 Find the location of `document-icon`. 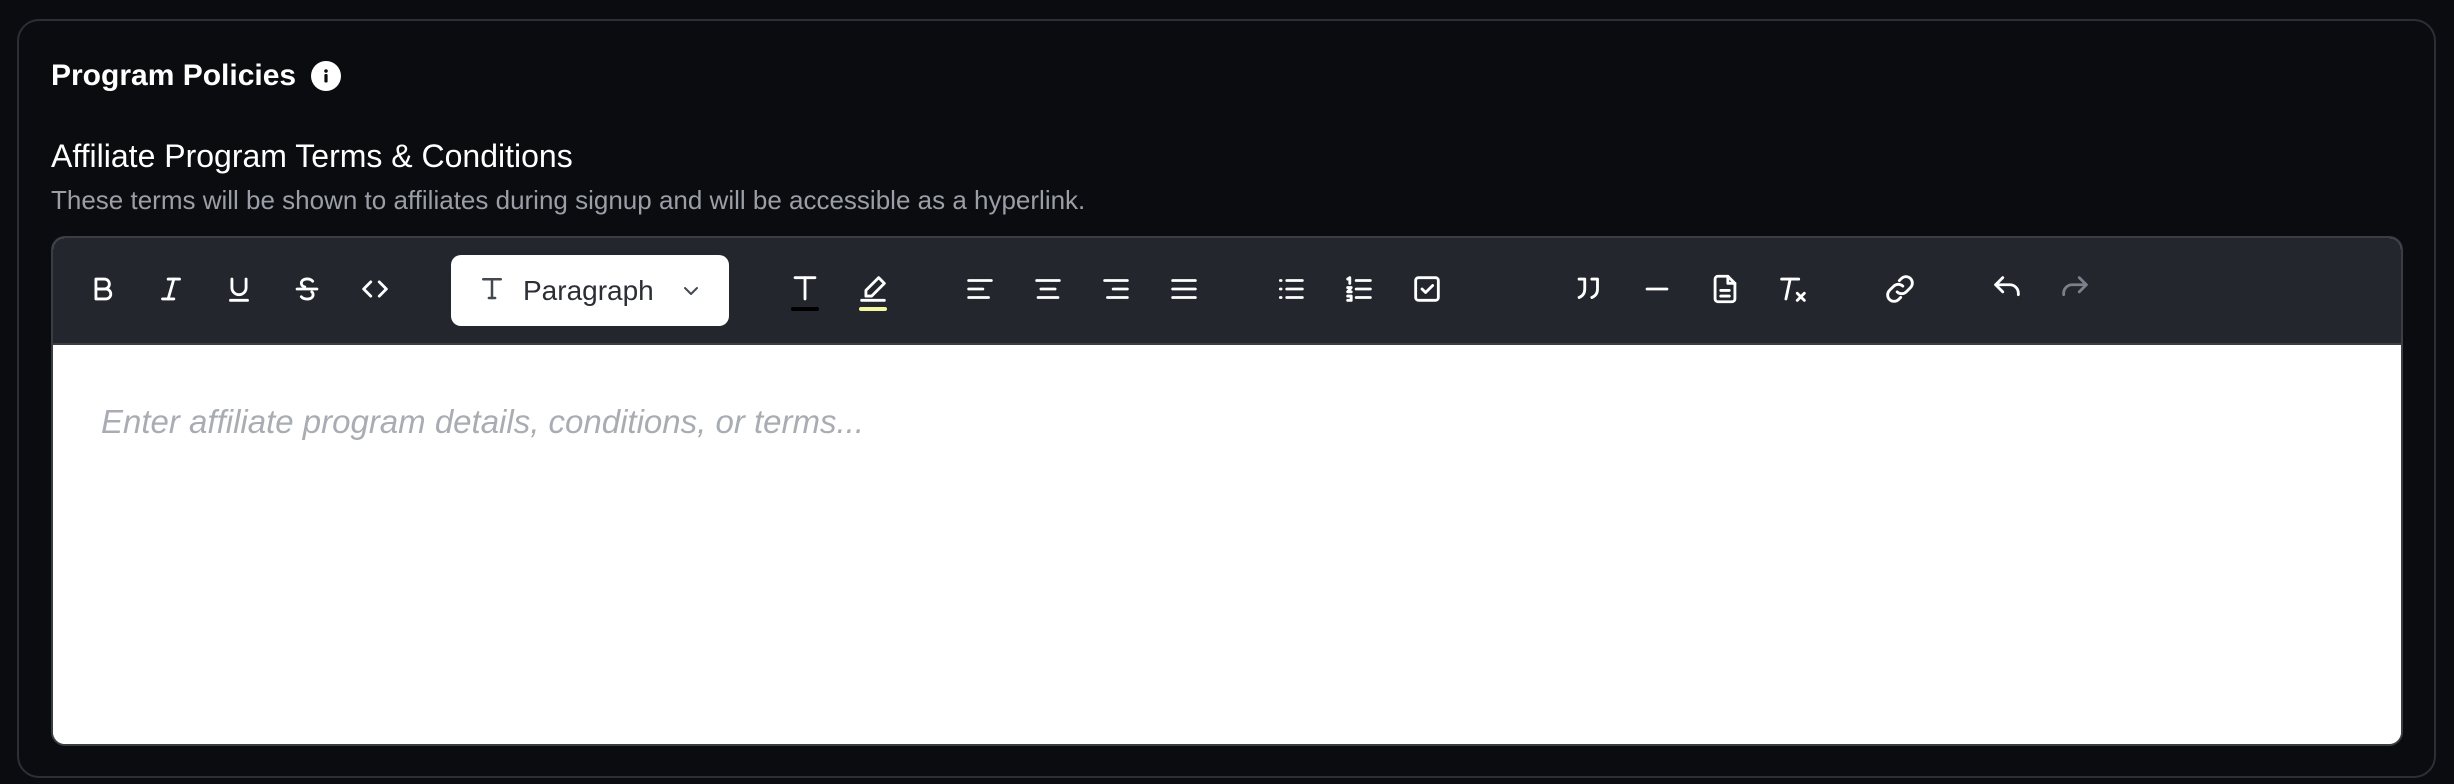

document-icon is located at coordinates (1725, 289).